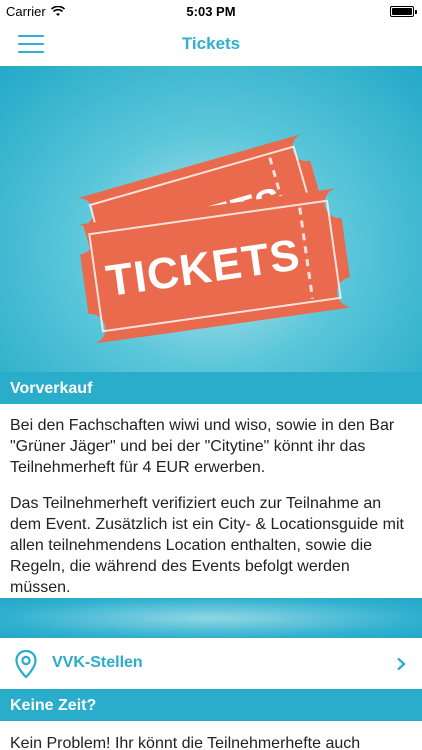 This screenshot has width=422, height=750. What do you see at coordinates (26, 664) in the screenshot?
I see `location-pin-icon` at bounding box center [26, 664].